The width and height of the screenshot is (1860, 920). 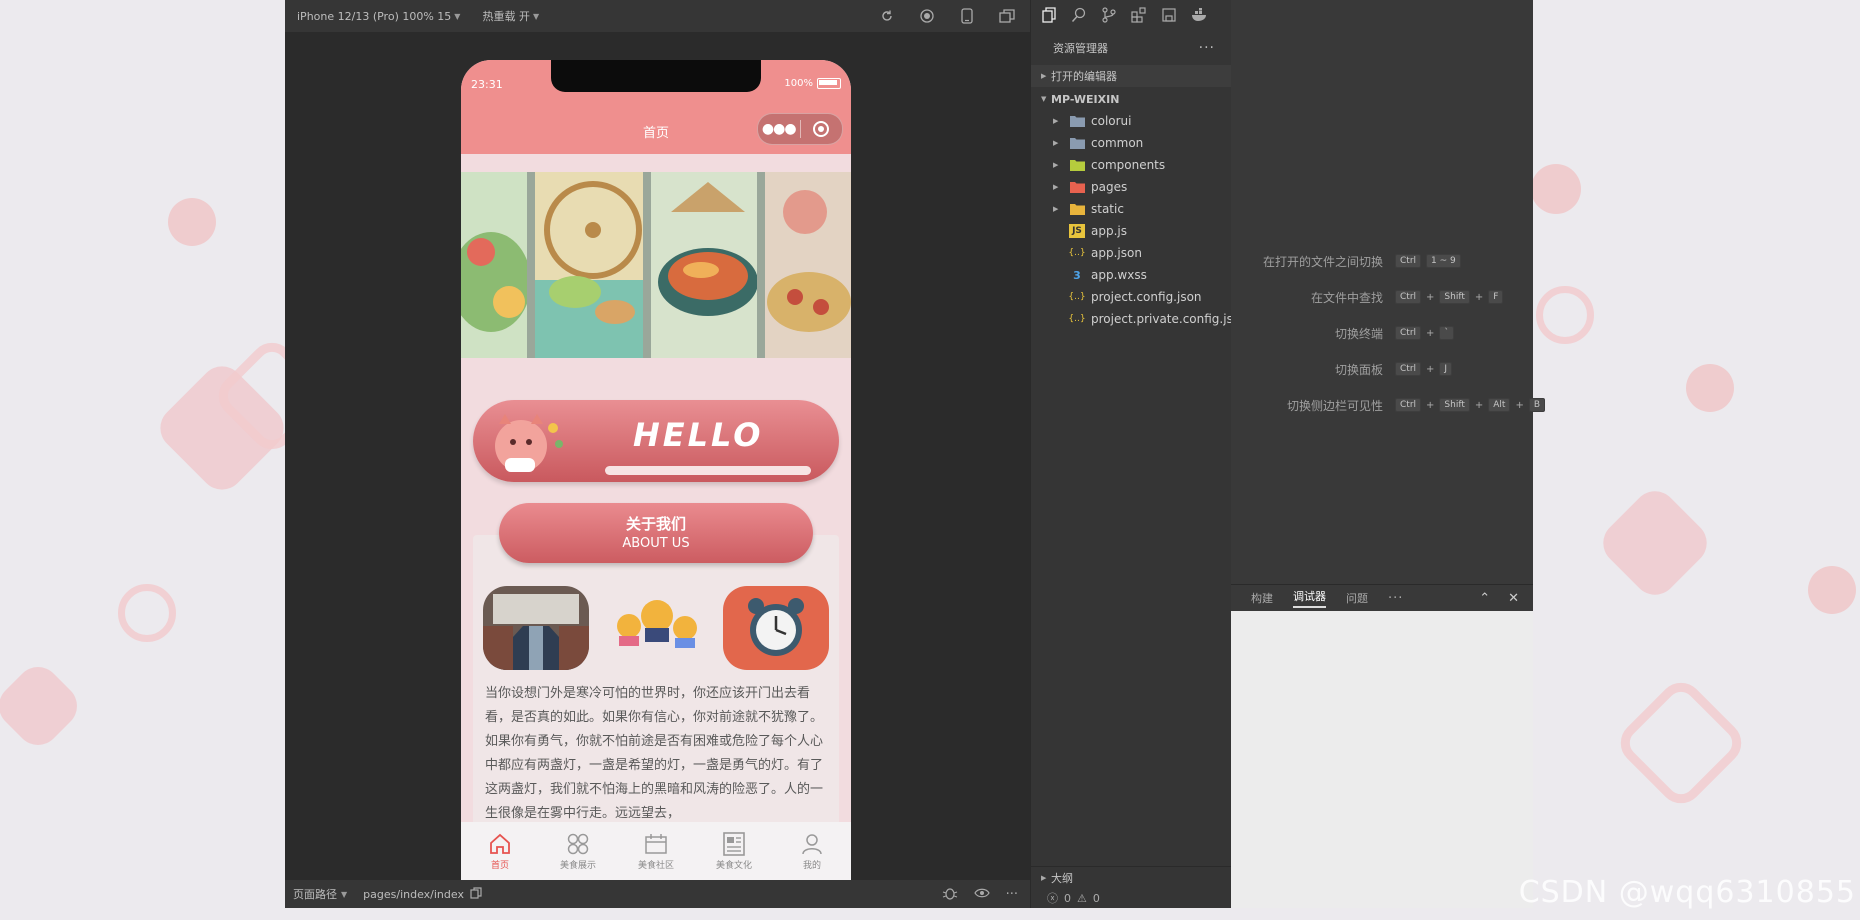 I want to click on explorer-header: 资源管理器 ···, so click(x=1131, y=48).